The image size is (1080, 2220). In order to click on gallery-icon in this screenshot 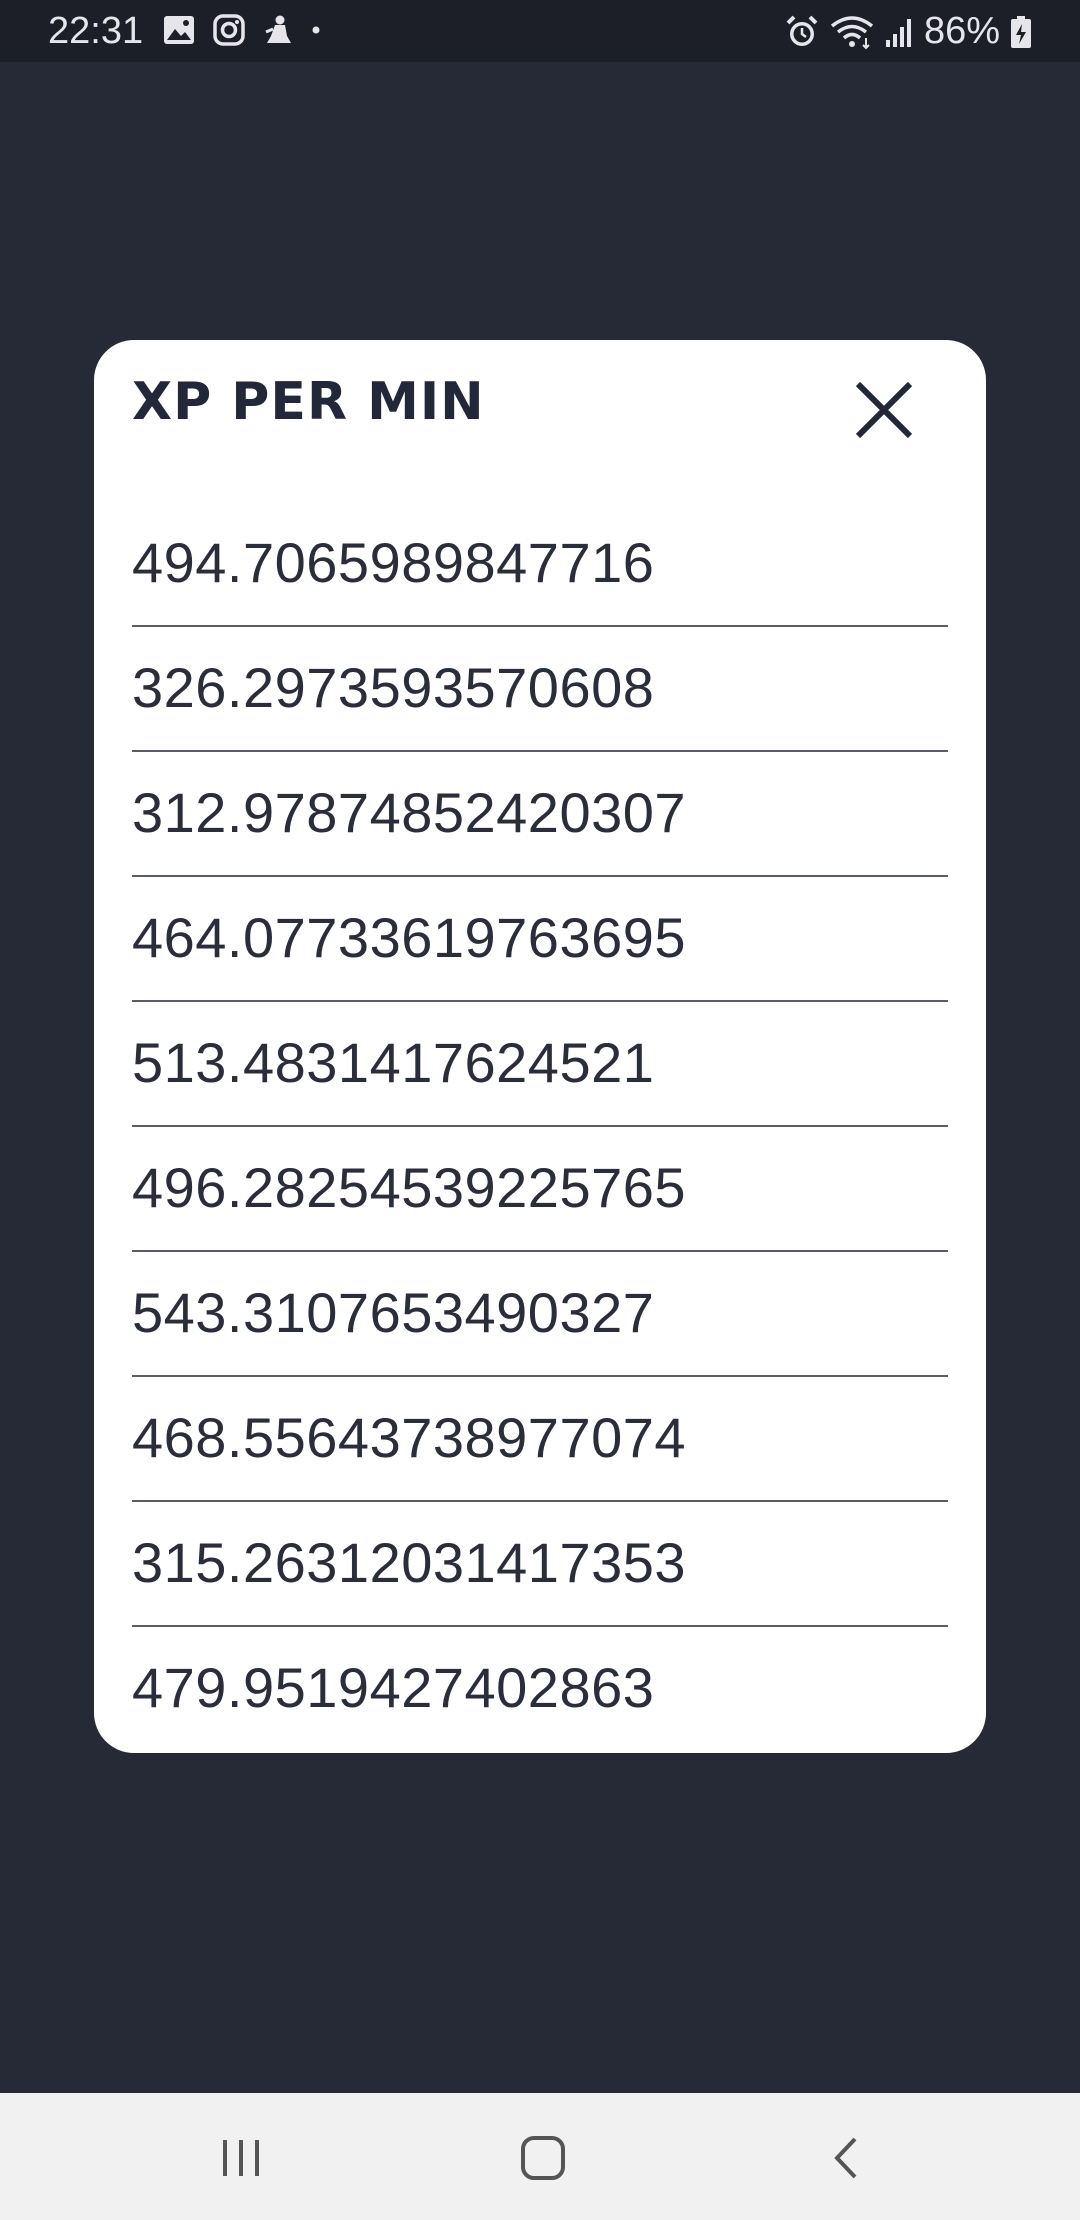, I will do `click(179, 30)`.